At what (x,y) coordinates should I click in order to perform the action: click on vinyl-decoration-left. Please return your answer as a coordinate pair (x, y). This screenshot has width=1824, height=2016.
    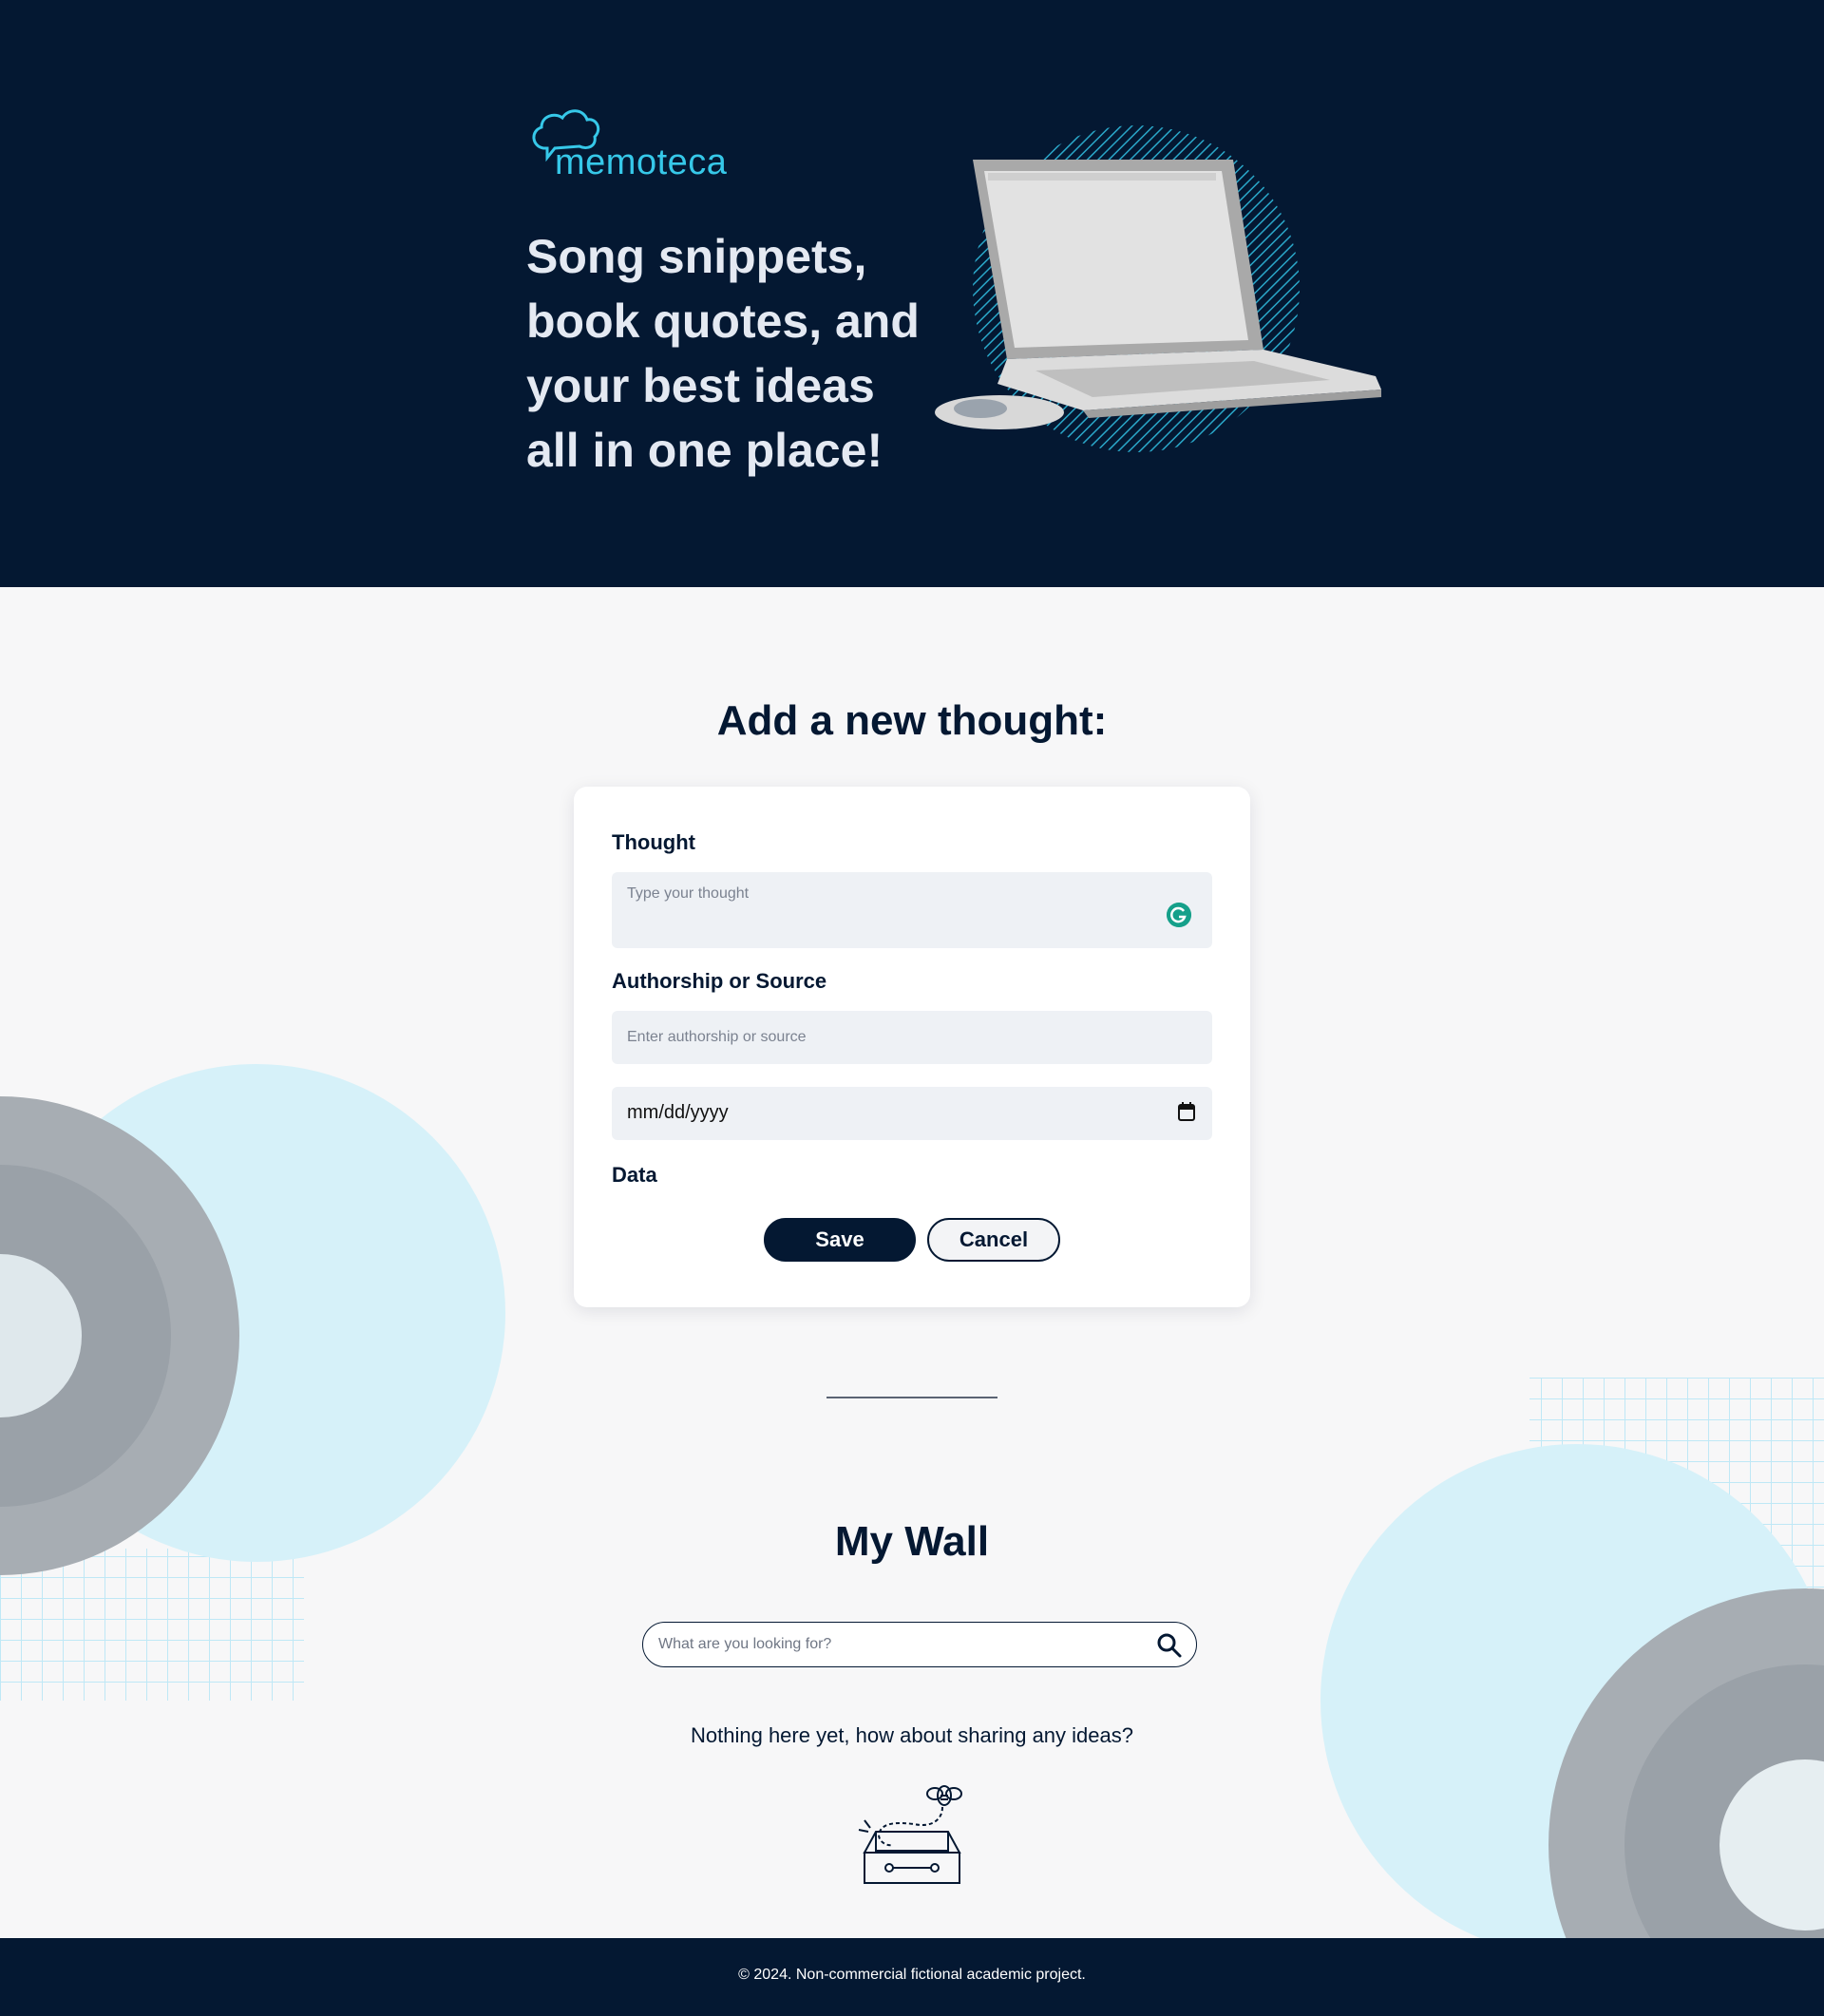
    Looking at the image, I should click on (252, 1382).